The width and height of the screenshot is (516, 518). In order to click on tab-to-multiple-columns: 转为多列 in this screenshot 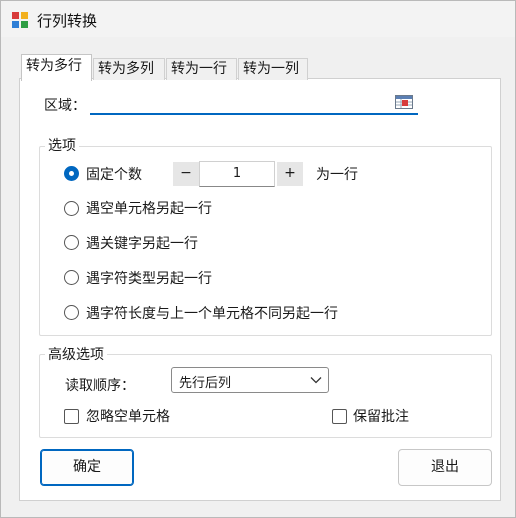, I will do `click(129, 69)`.